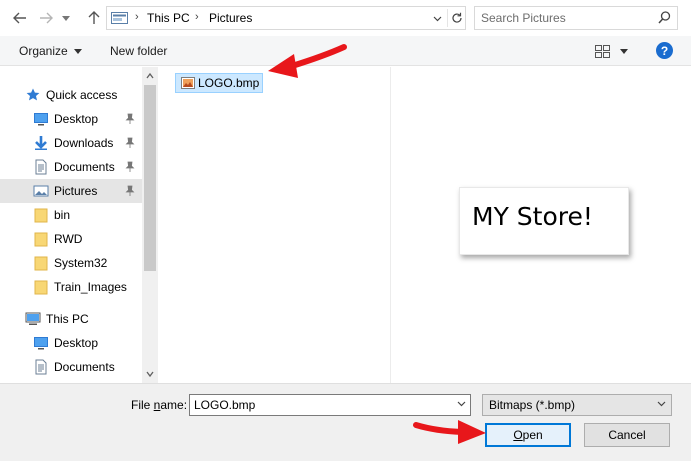 The image size is (691, 461). What do you see at coordinates (286, 18) in the screenshot?
I see `address-bar: › This PC › Pictures` at bounding box center [286, 18].